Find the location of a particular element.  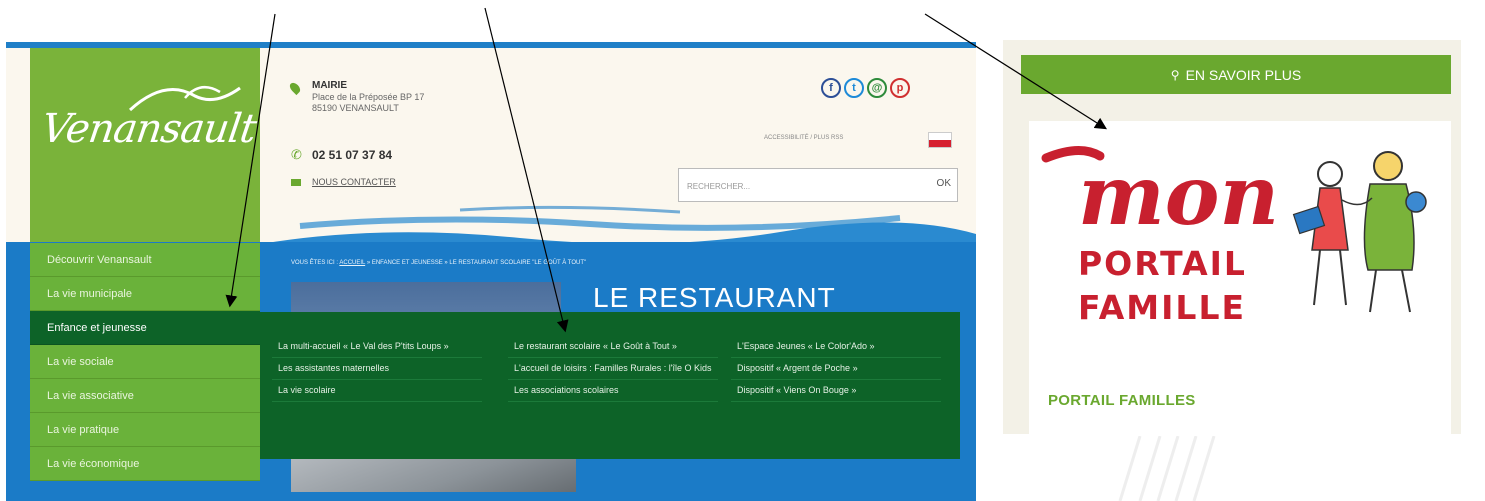

breadcrumb-home-link: ACCUEIL is located at coordinates (352, 263).